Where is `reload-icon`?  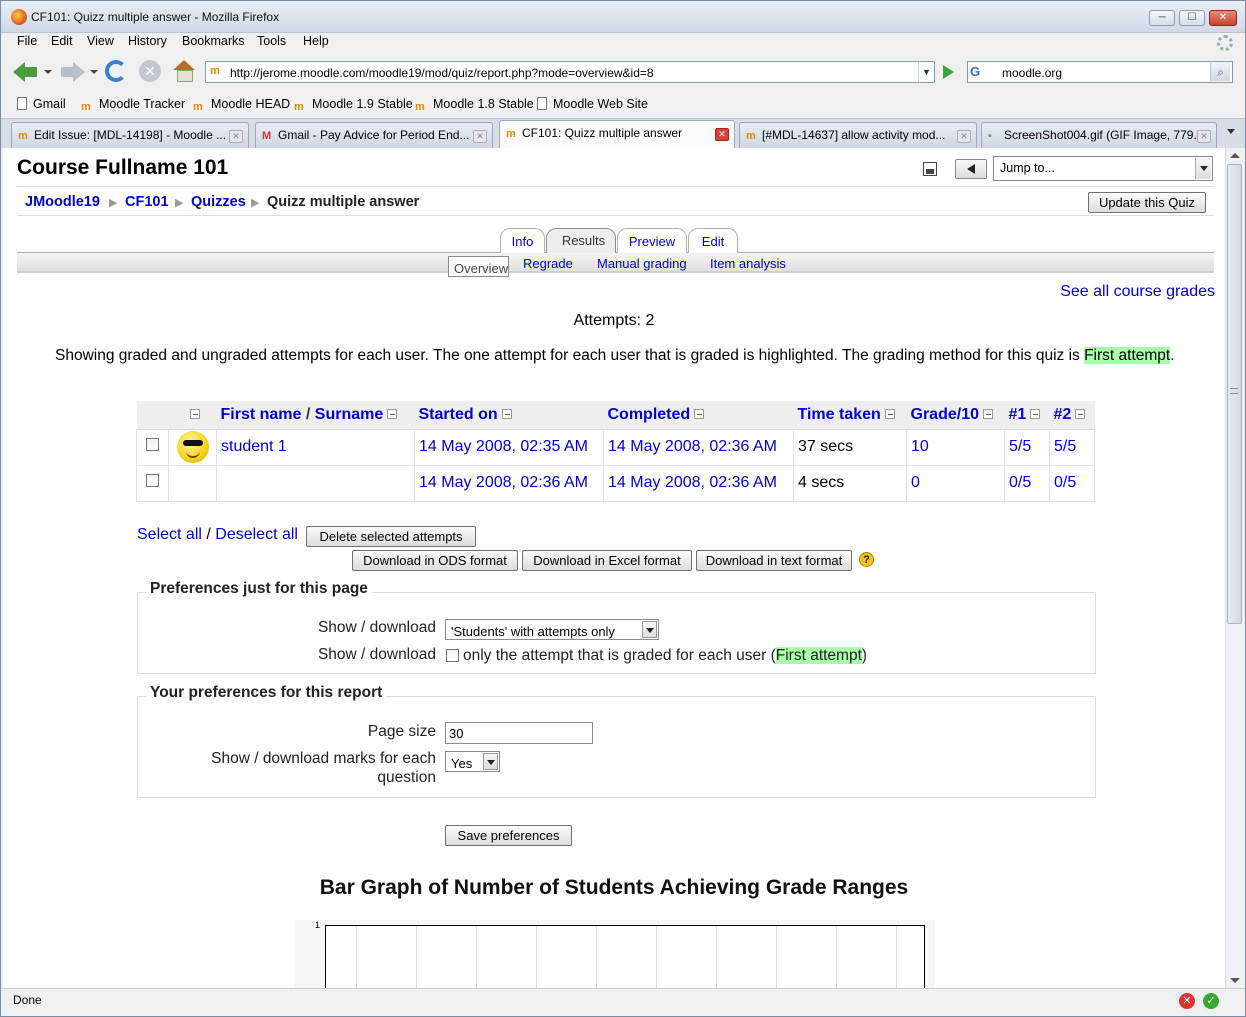
reload-icon is located at coordinates (116, 71).